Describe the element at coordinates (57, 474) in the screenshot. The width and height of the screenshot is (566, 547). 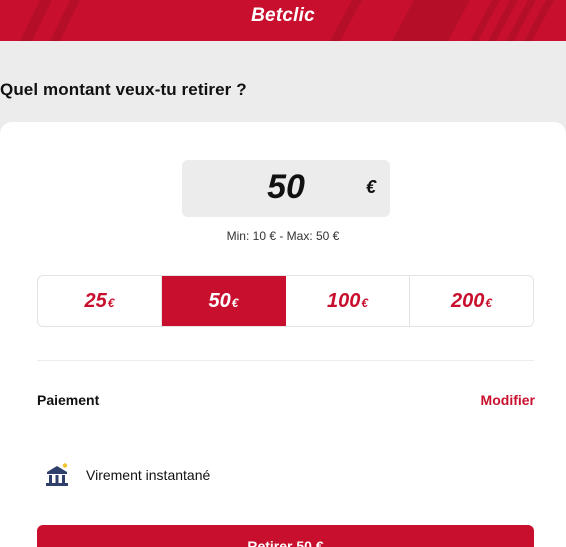
I see `bank-icon` at that location.